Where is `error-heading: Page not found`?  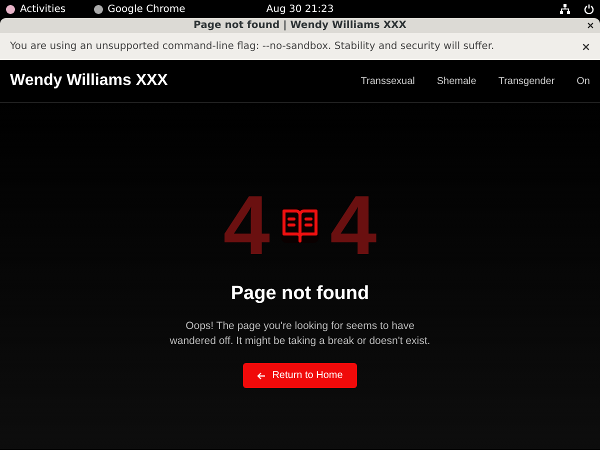 error-heading: Page not found is located at coordinates (300, 294).